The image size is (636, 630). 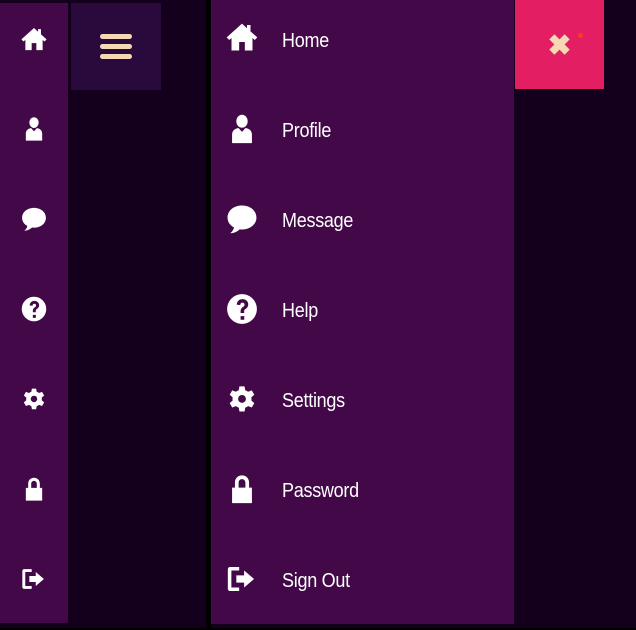 What do you see at coordinates (313, 401) in the screenshot?
I see `nav-item-label: Settings` at bounding box center [313, 401].